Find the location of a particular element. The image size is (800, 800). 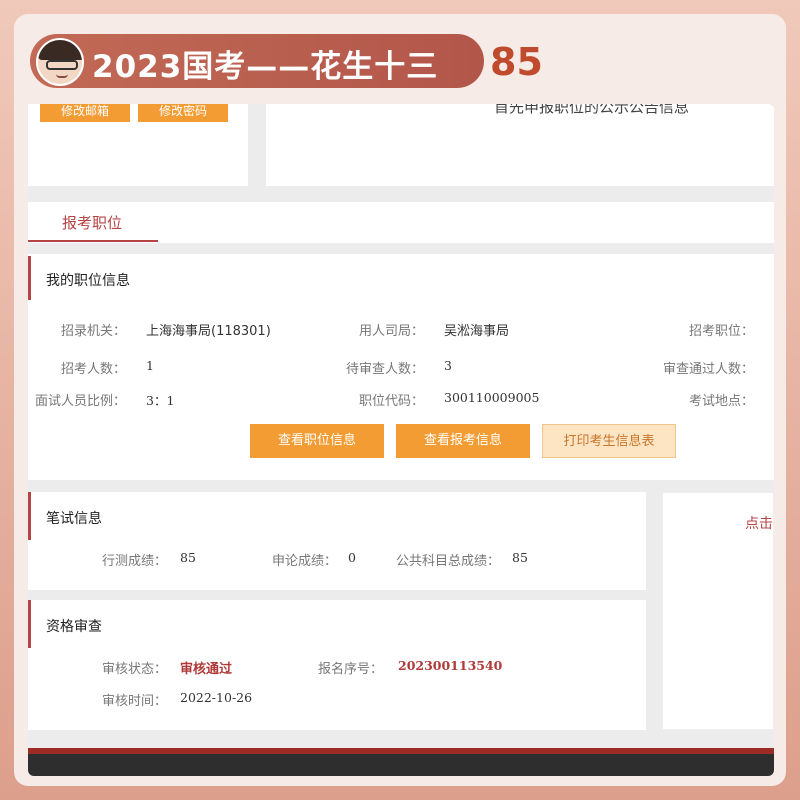

xingce-label: 行测成绩： is located at coordinates (135, 561).